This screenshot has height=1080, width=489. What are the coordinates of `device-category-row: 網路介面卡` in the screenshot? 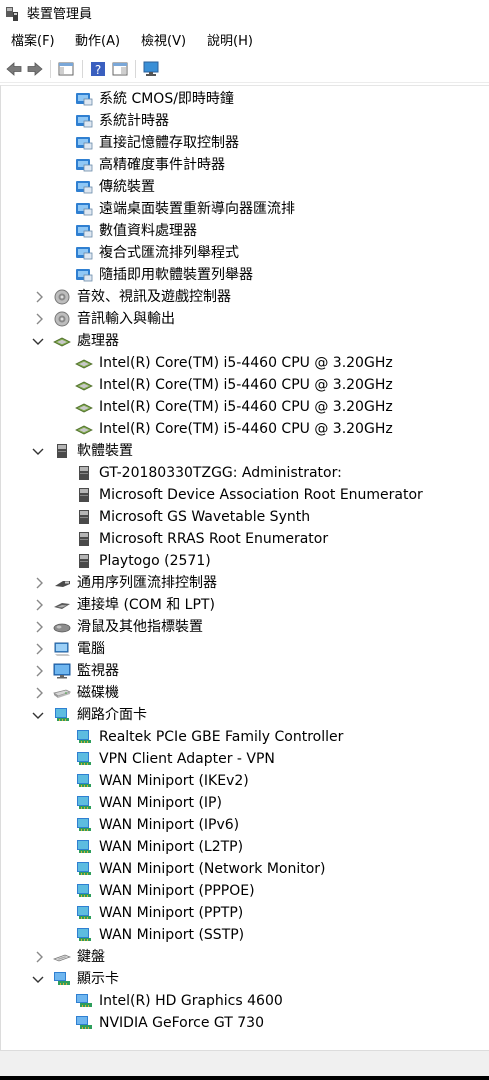 It's located at (245, 715).